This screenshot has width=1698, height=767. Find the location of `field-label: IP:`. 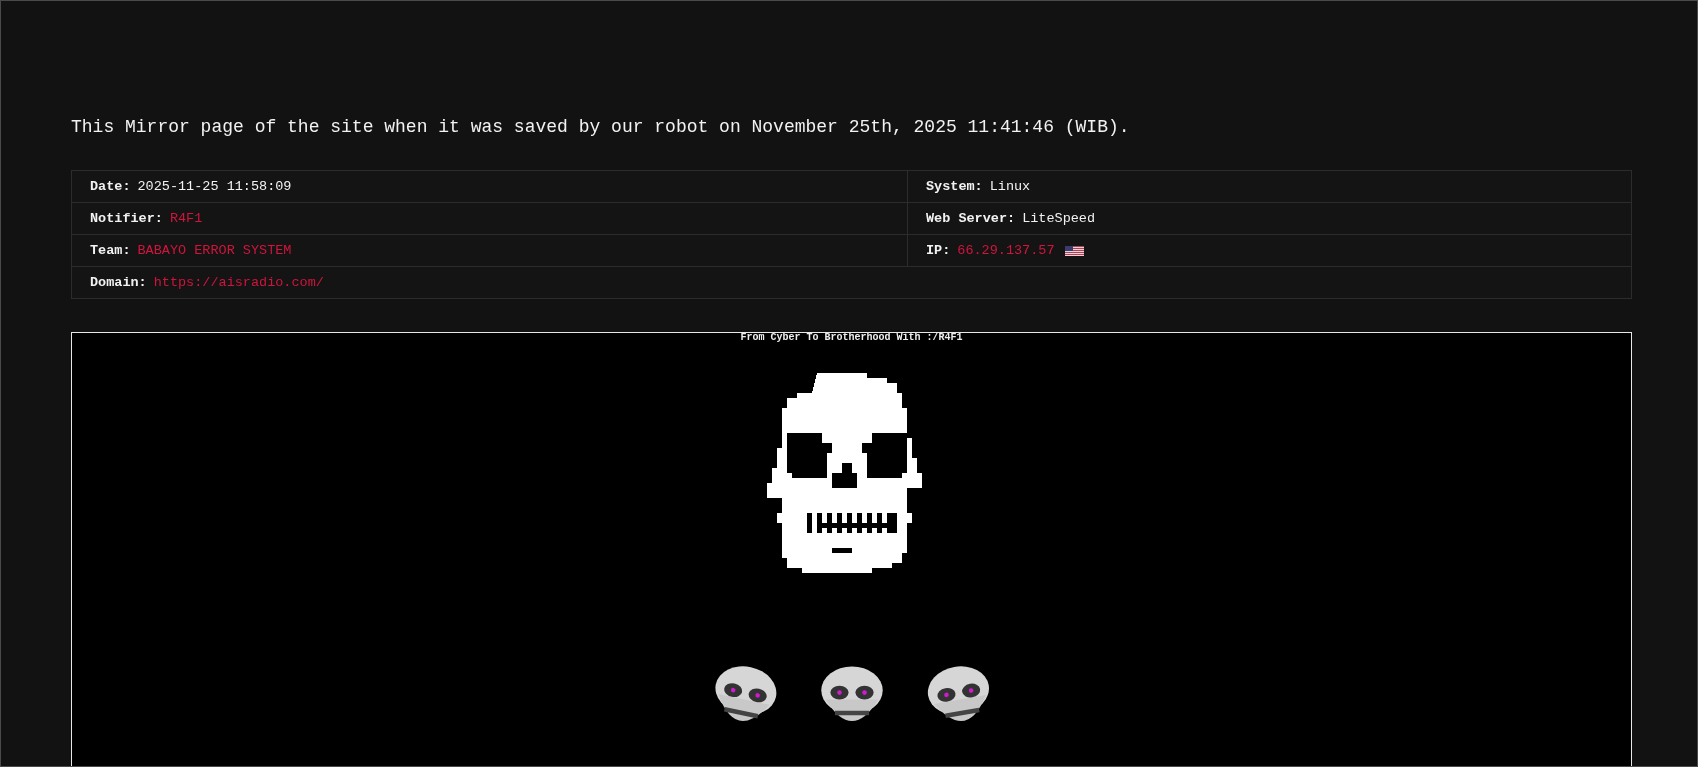

field-label: IP: is located at coordinates (938, 250).